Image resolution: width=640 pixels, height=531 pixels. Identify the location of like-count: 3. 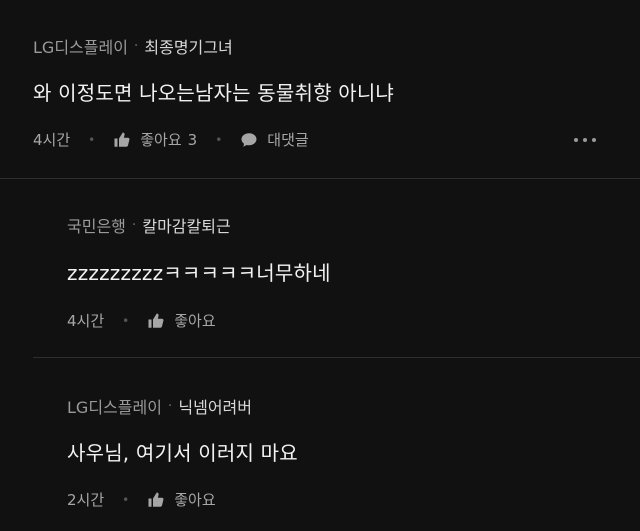
(192, 139).